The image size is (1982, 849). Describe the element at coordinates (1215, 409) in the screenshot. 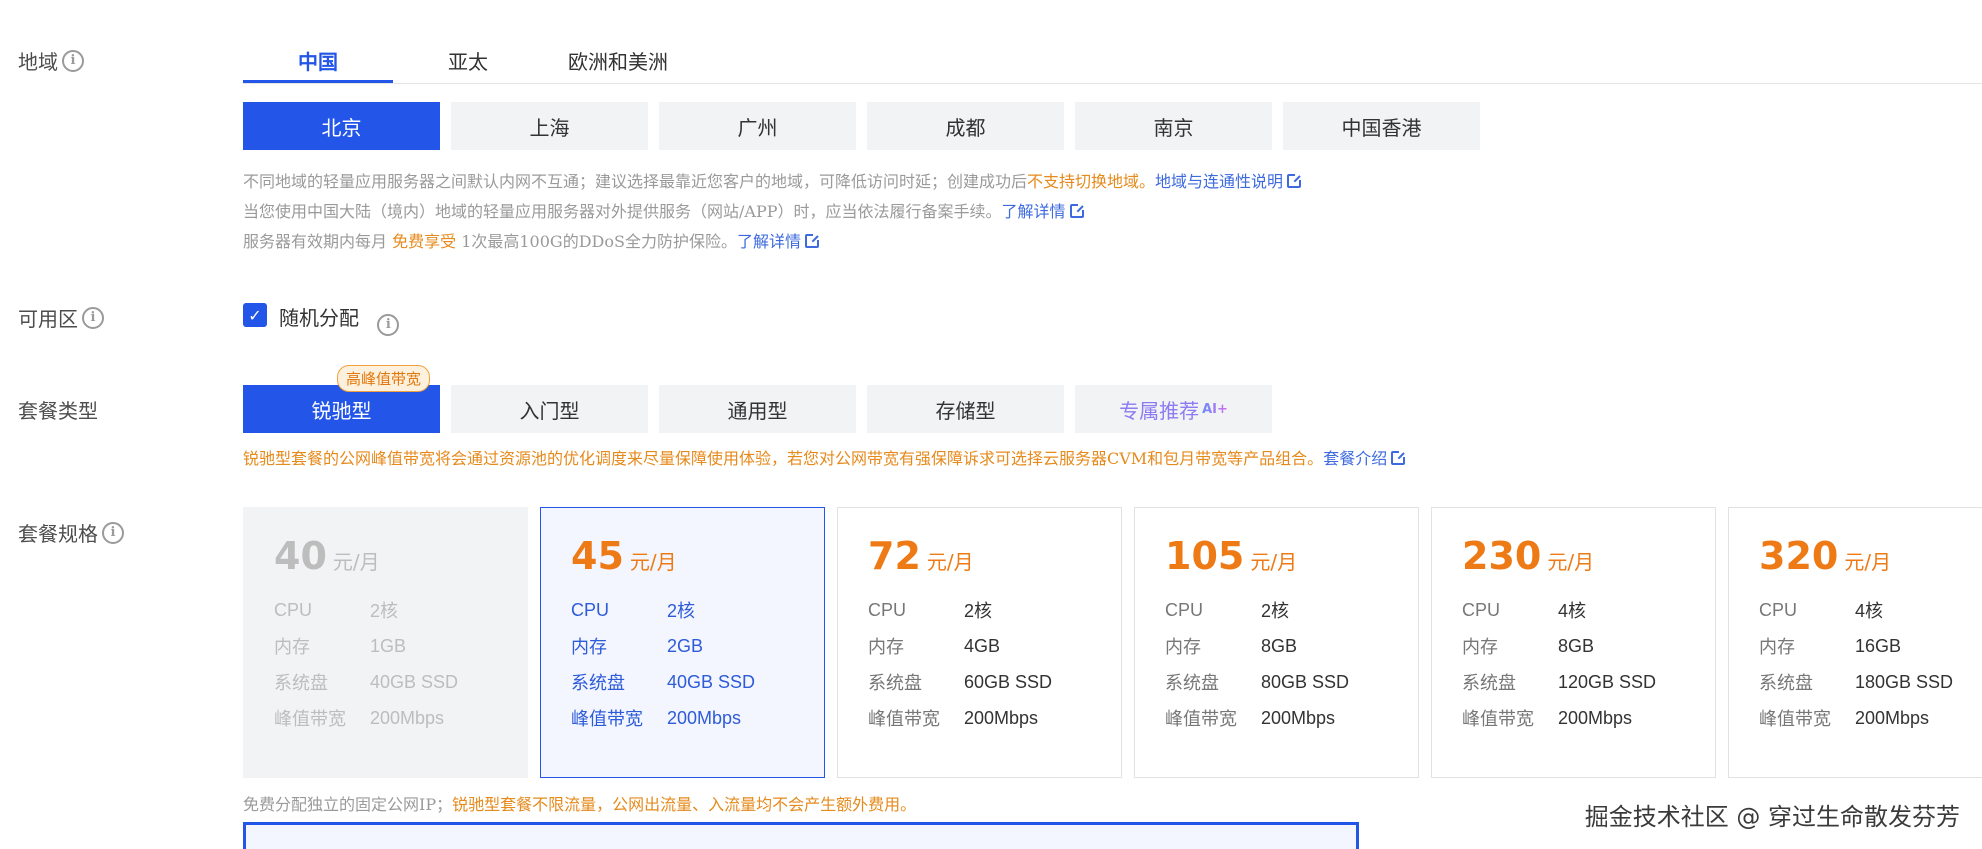

I see `ai-tag: AI+` at that location.